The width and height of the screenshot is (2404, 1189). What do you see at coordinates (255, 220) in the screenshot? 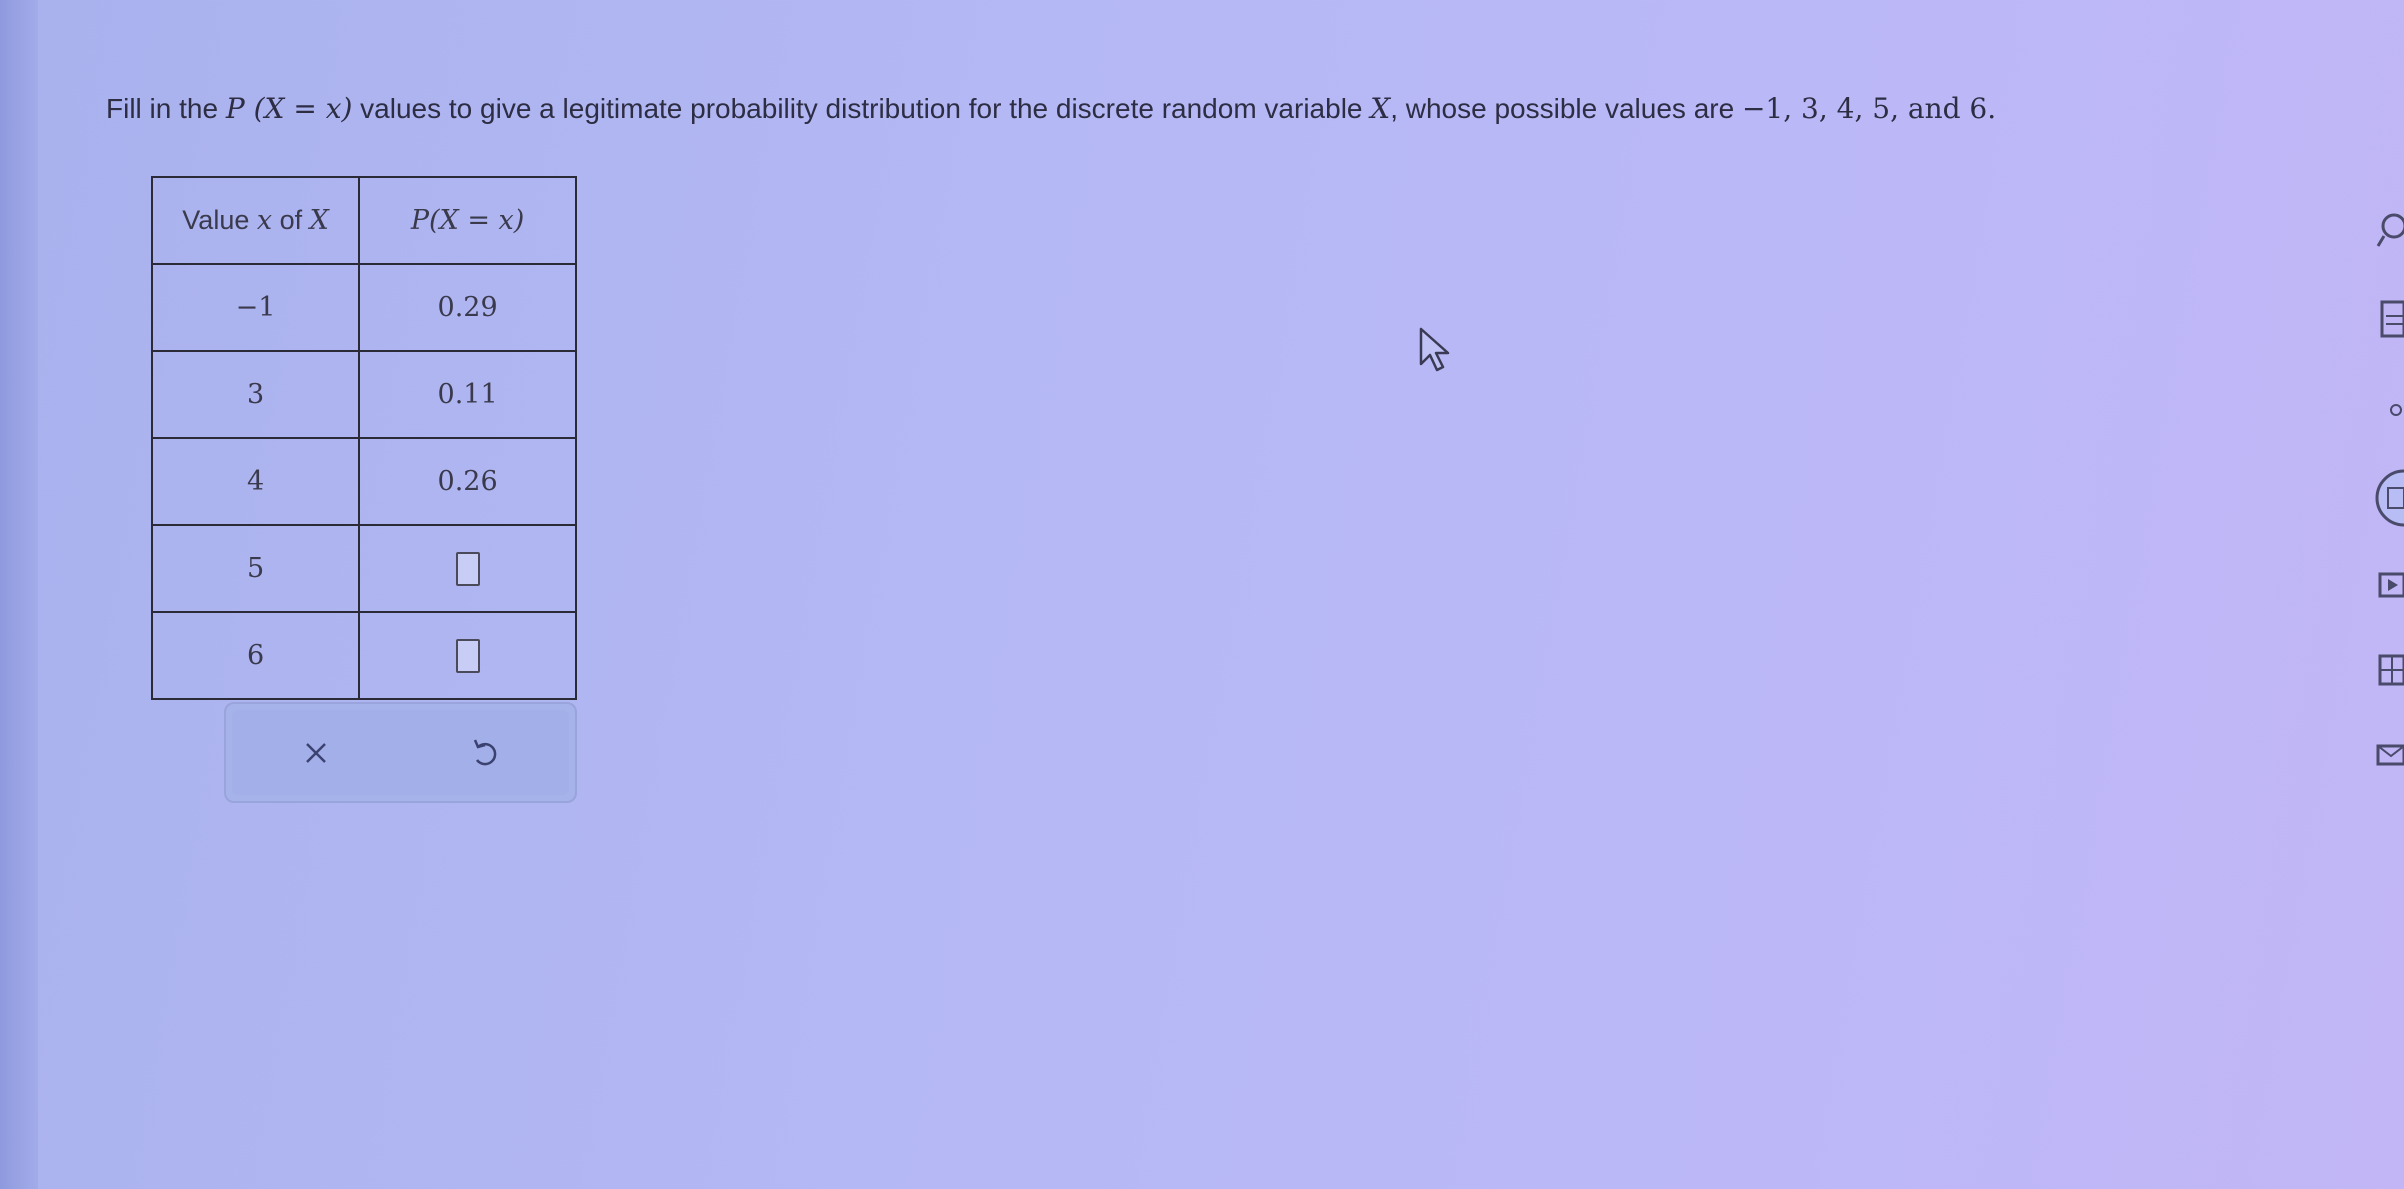
I see `header-value-x: Value x of X` at bounding box center [255, 220].